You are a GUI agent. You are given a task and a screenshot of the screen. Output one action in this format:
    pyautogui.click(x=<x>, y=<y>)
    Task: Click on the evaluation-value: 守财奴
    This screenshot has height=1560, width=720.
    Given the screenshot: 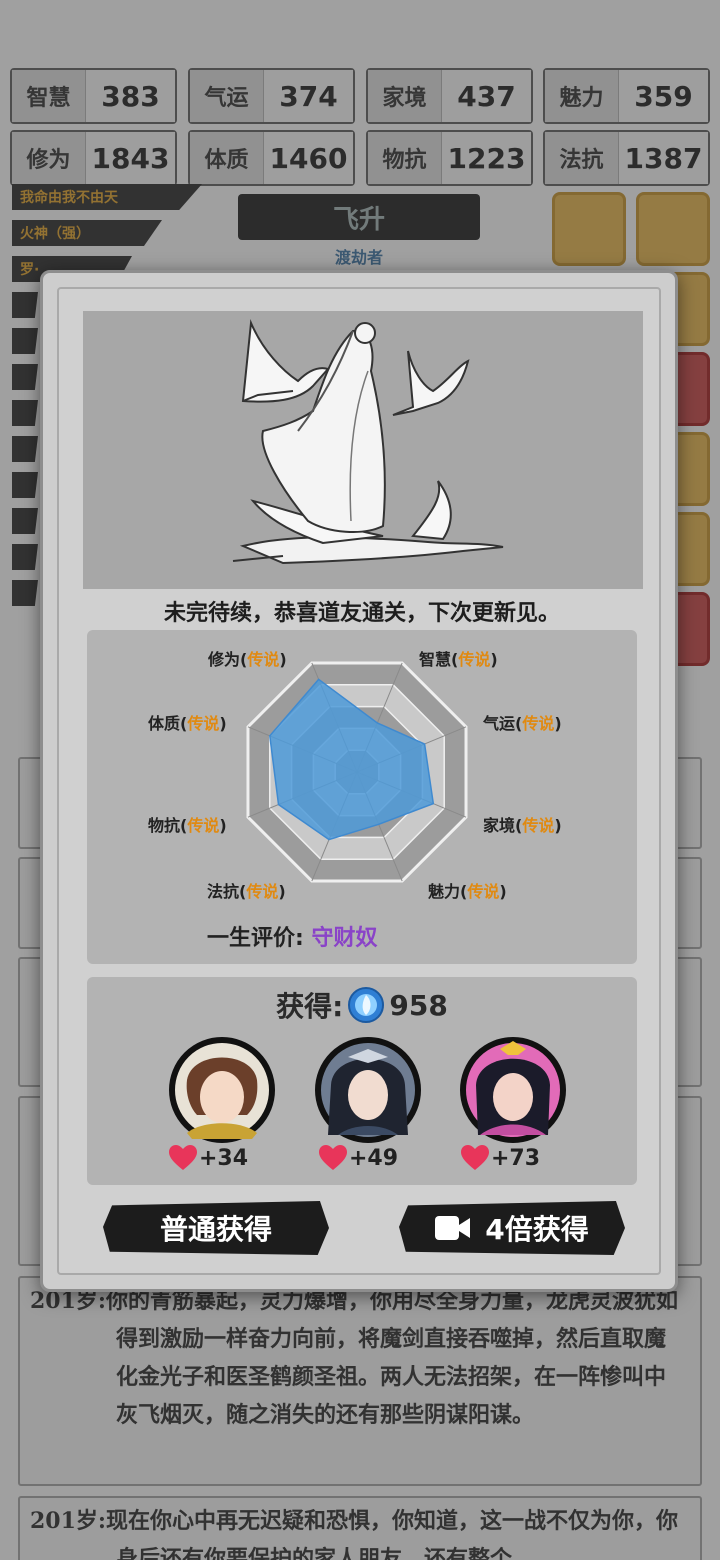 What is the action you would take?
    pyautogui.click(x=344, y=938)
    